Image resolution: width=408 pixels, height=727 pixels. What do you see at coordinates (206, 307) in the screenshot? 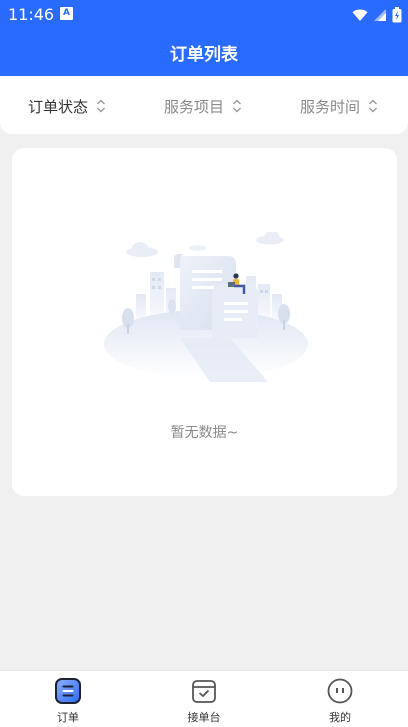
I see `empty-city-illustration` at bounding box center [206, 307].